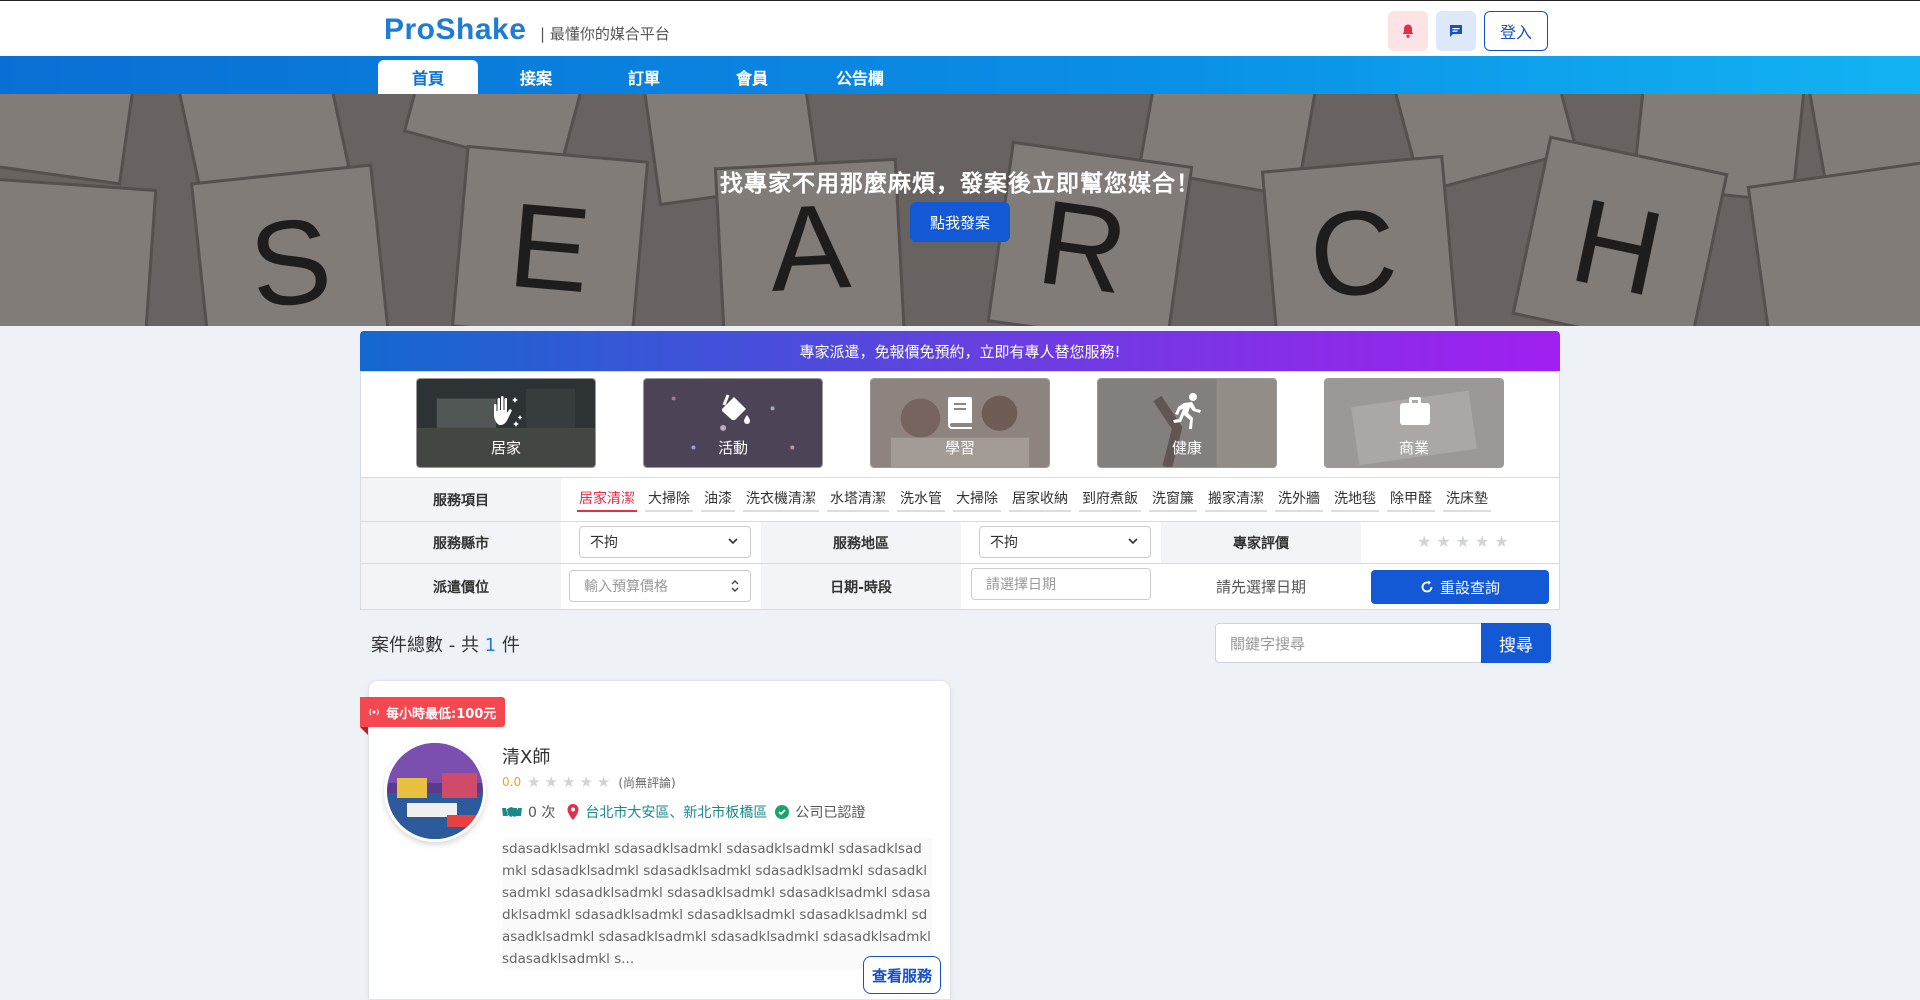 The image size is (1920, 1000). I want to click on total-number: 1, so click(490, 645).